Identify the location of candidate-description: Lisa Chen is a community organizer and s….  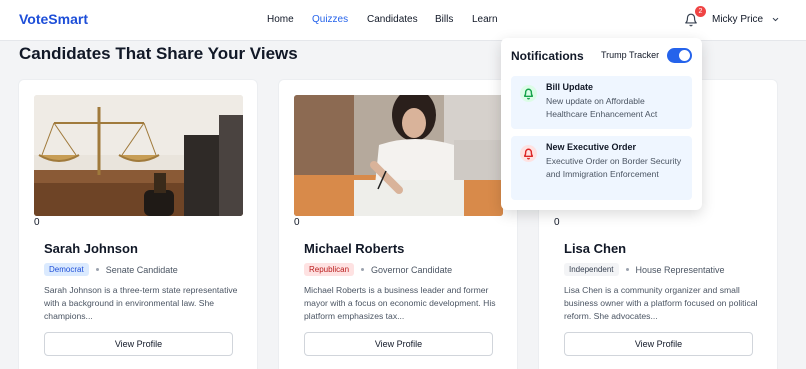
(661, 303).